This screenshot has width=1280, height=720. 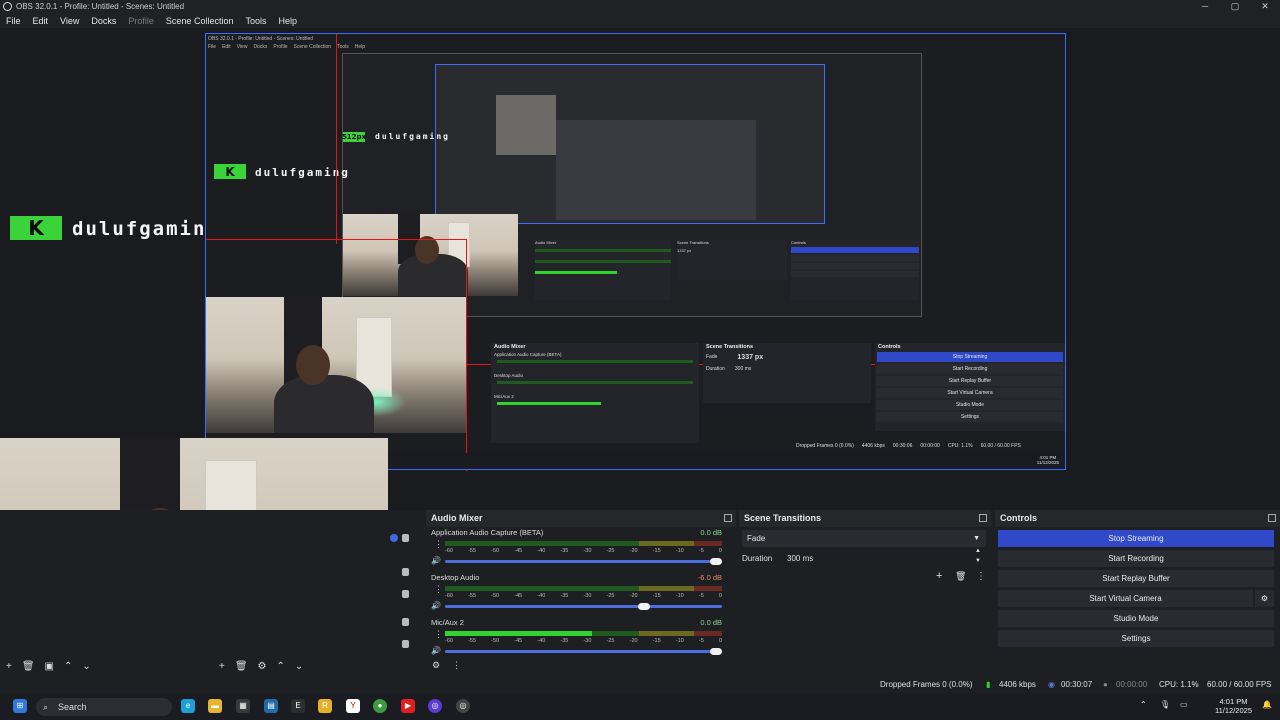 I want to click on mic-icon: 🎙, so click(x=1165, y=704).